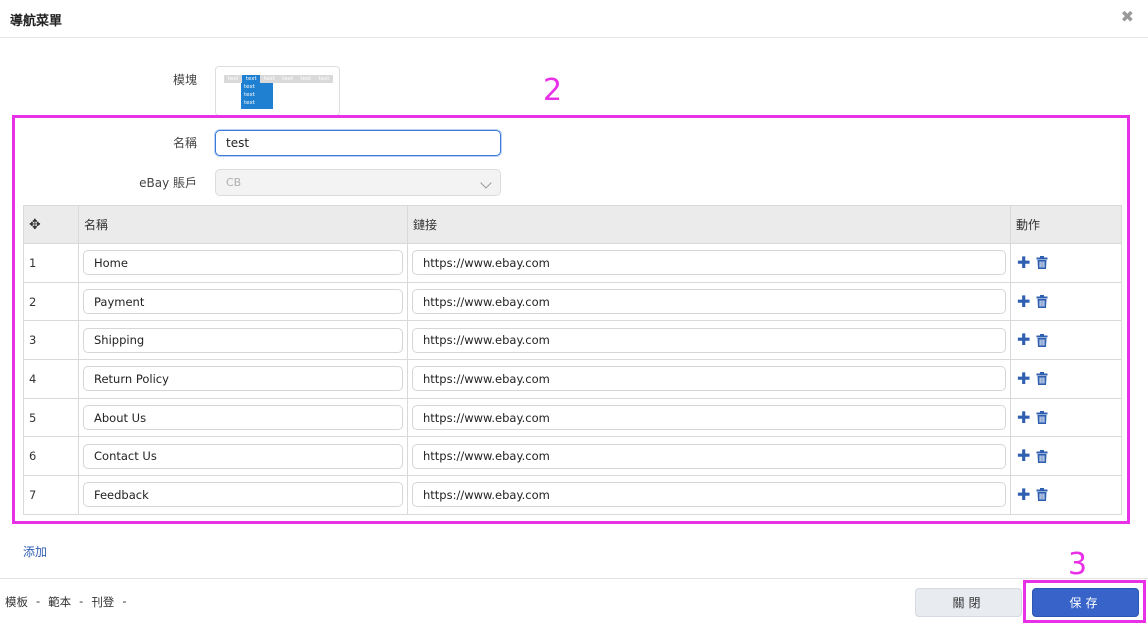 Image resolution: width=1148 pixels, height=626 pixels. I want to click on table-header-name: 名稱, so click(243, 224).